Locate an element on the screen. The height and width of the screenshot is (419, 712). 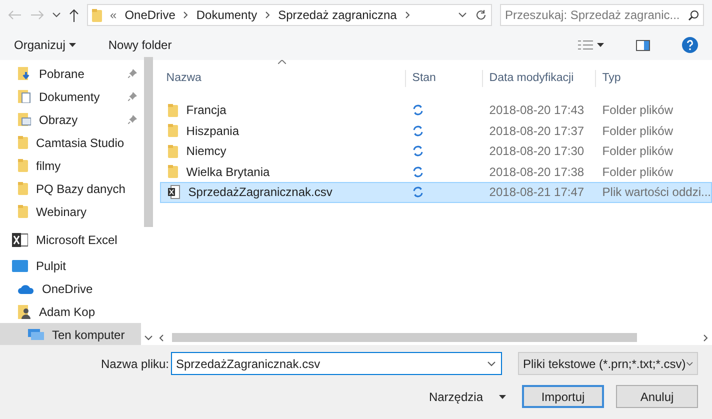
file-row: Niemcy 2018-08-20 17:30 Folder plików is located at coordinates (436, 151).